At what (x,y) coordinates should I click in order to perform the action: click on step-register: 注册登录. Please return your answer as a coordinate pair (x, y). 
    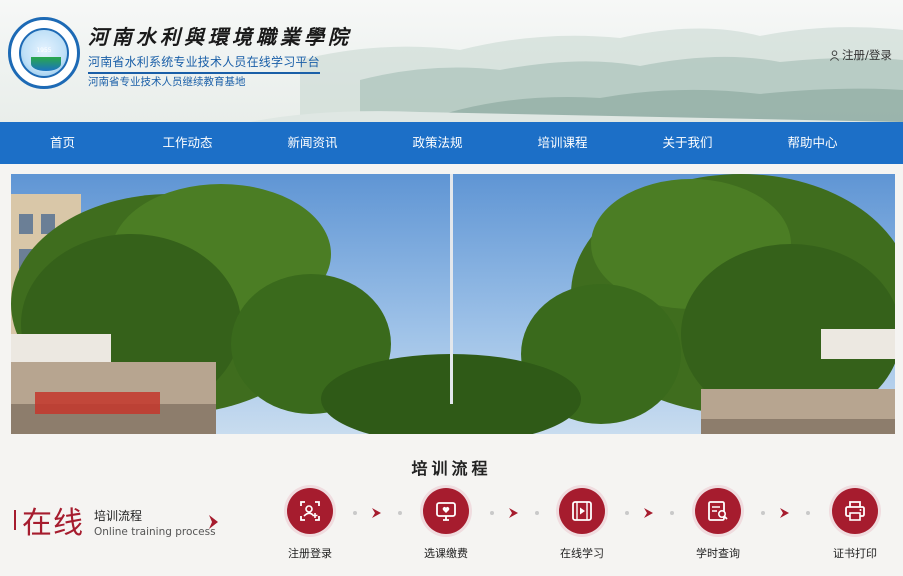
    Looking at the image, I should click on (310, 524).